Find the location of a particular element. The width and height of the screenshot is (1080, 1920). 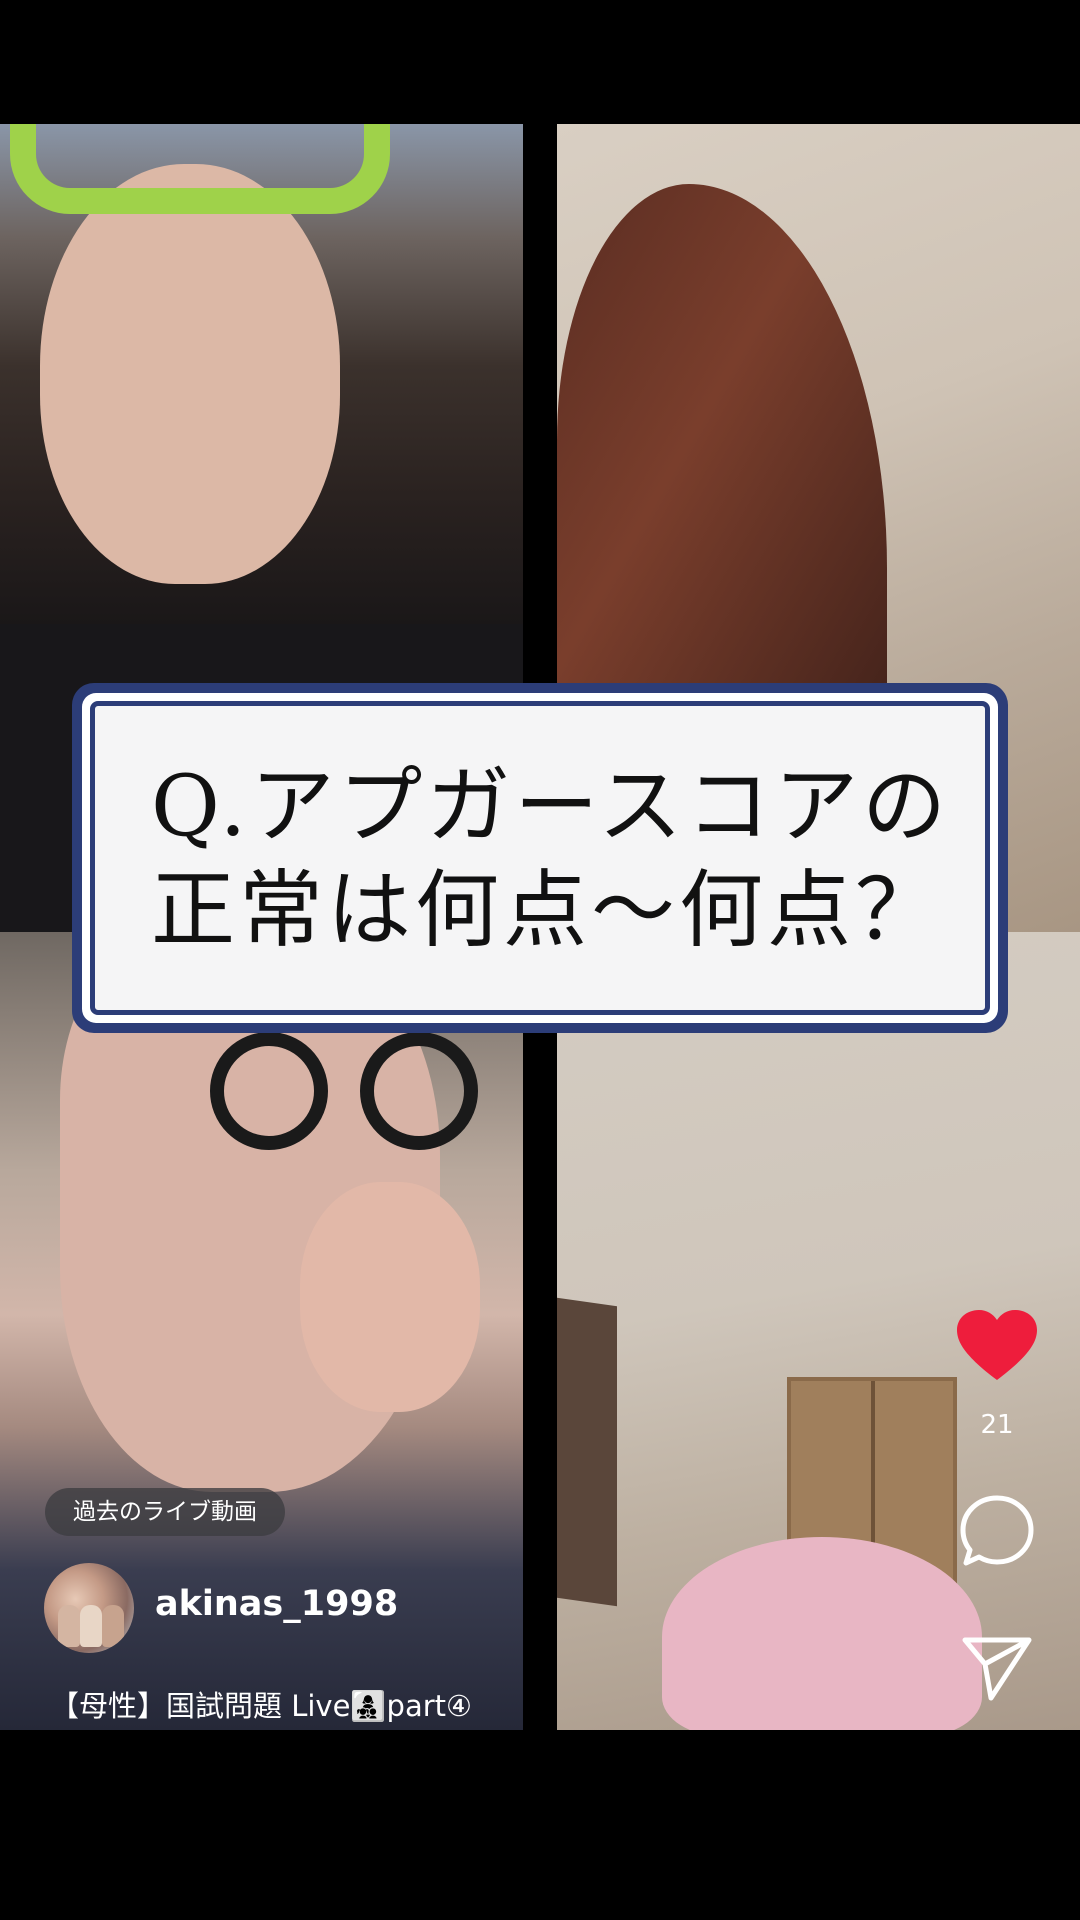

glasses is located at coordinates (355, 1092).